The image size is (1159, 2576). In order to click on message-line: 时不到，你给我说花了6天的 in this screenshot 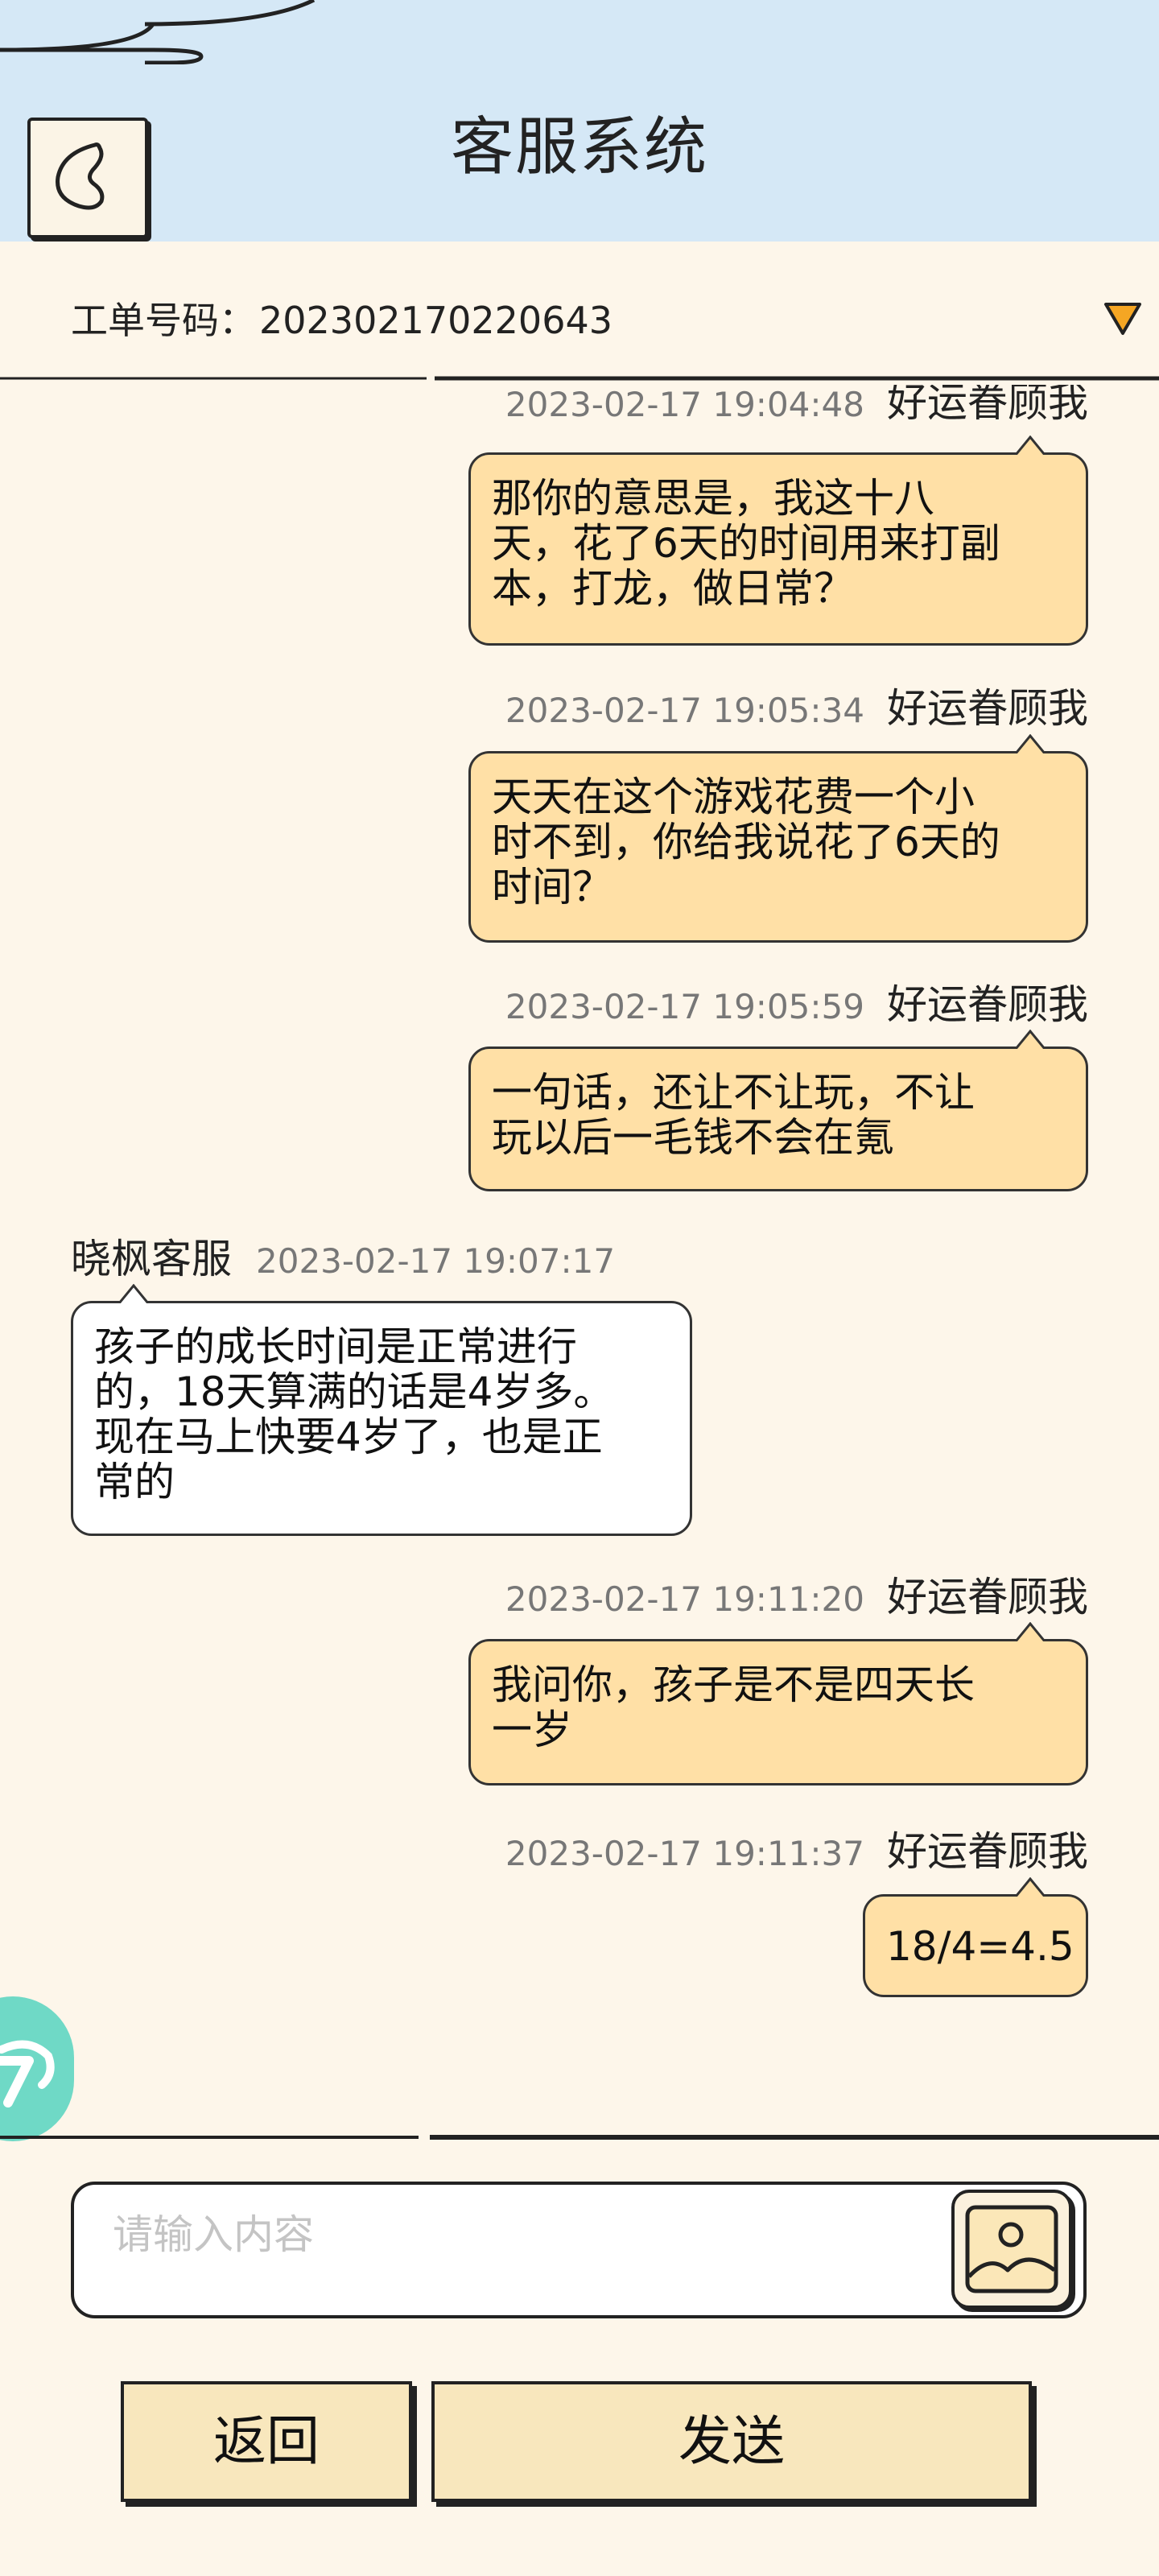, I will do `click(746, 842)`.